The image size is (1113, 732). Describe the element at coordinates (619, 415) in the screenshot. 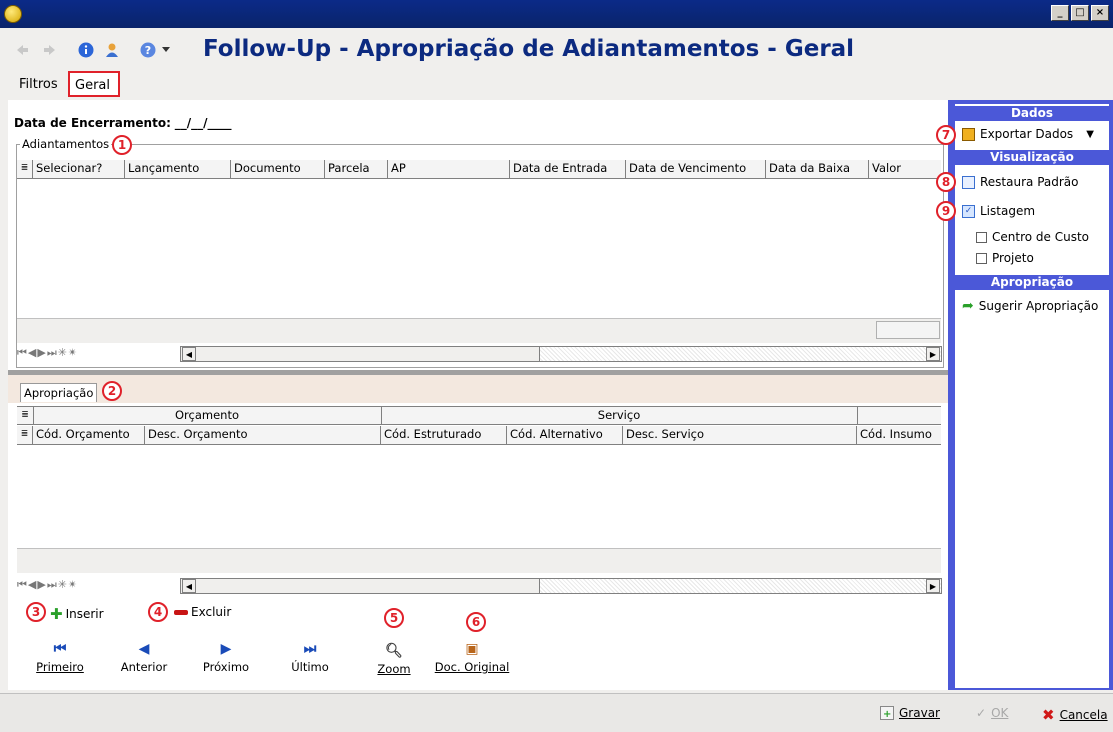

I see `group-servico: Serviço` at that location.